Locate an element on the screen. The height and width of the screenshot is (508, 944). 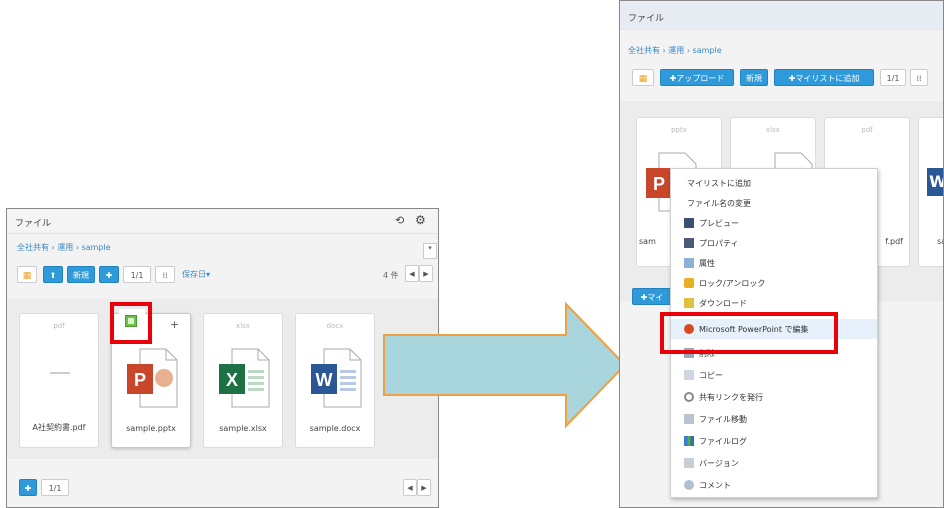
menu-item-label: ダウンロード is located at coordinates (723, 303).